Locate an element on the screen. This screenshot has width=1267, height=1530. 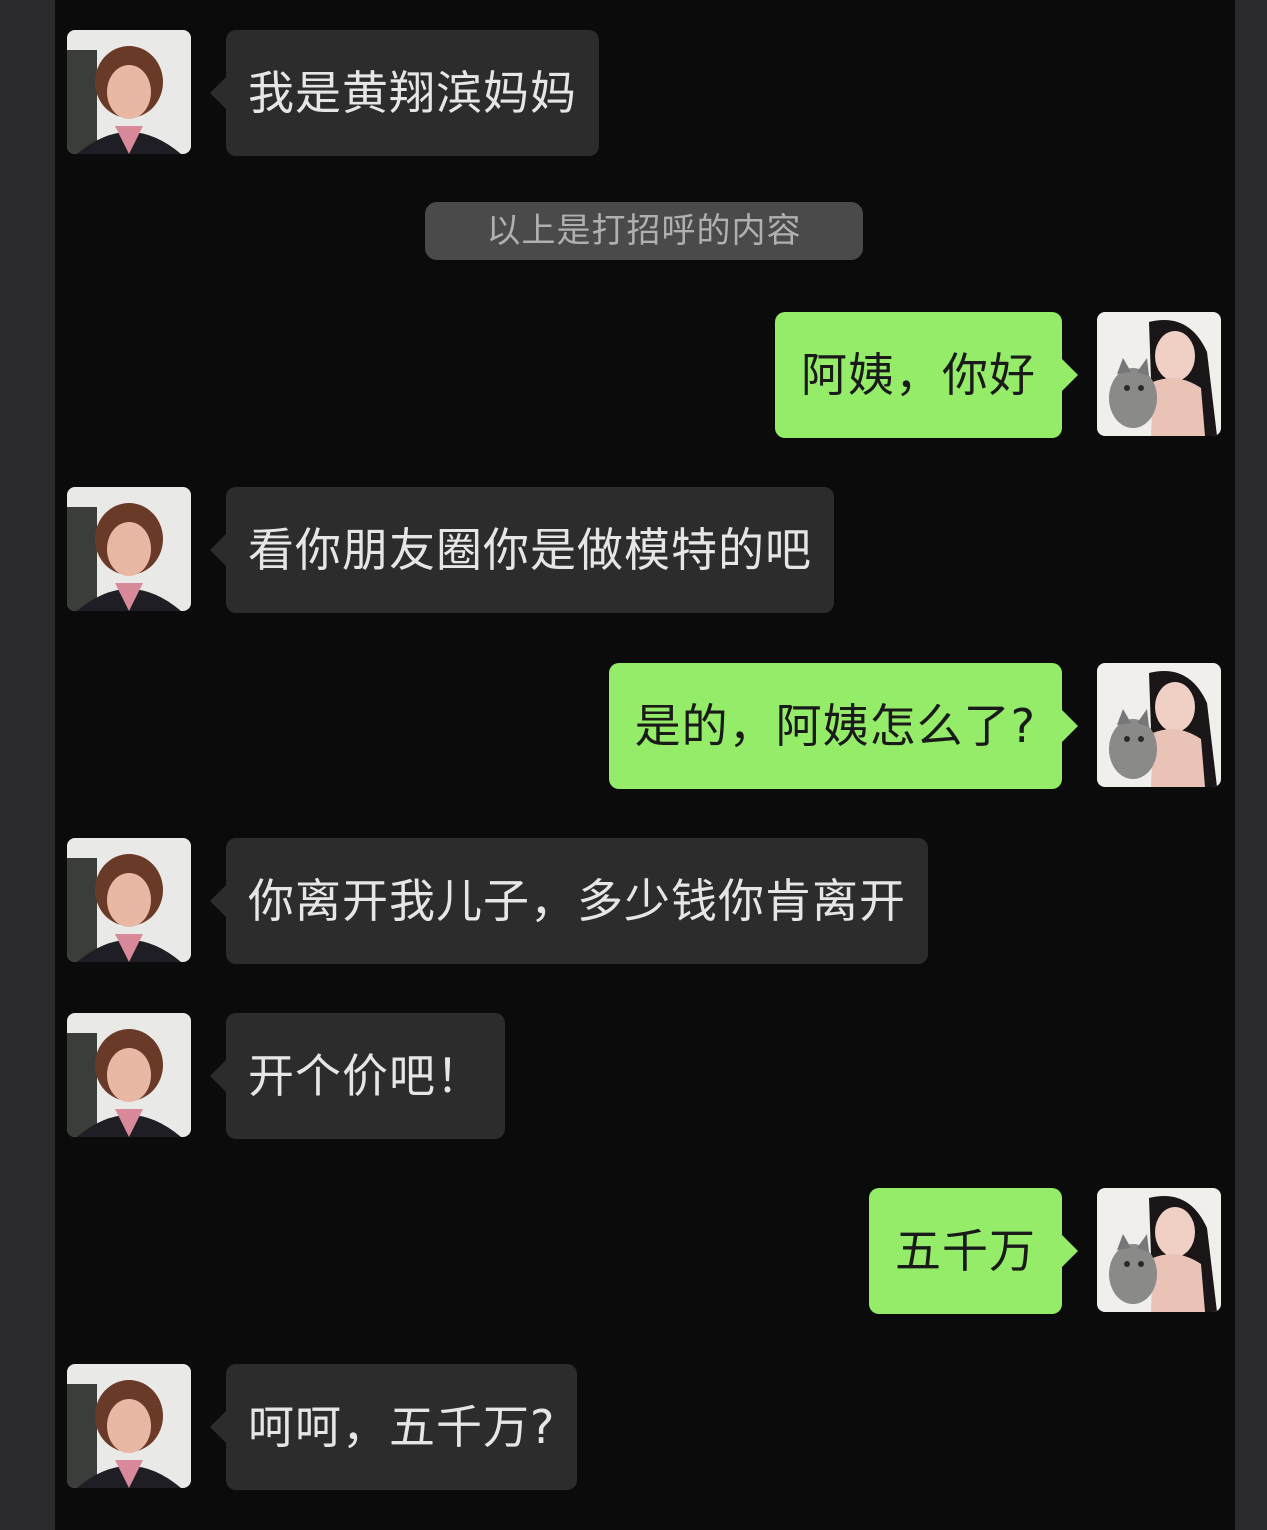
message-bubble-incoming: 我是黄翔滨妈妈 is located at coordinates (404, 93).